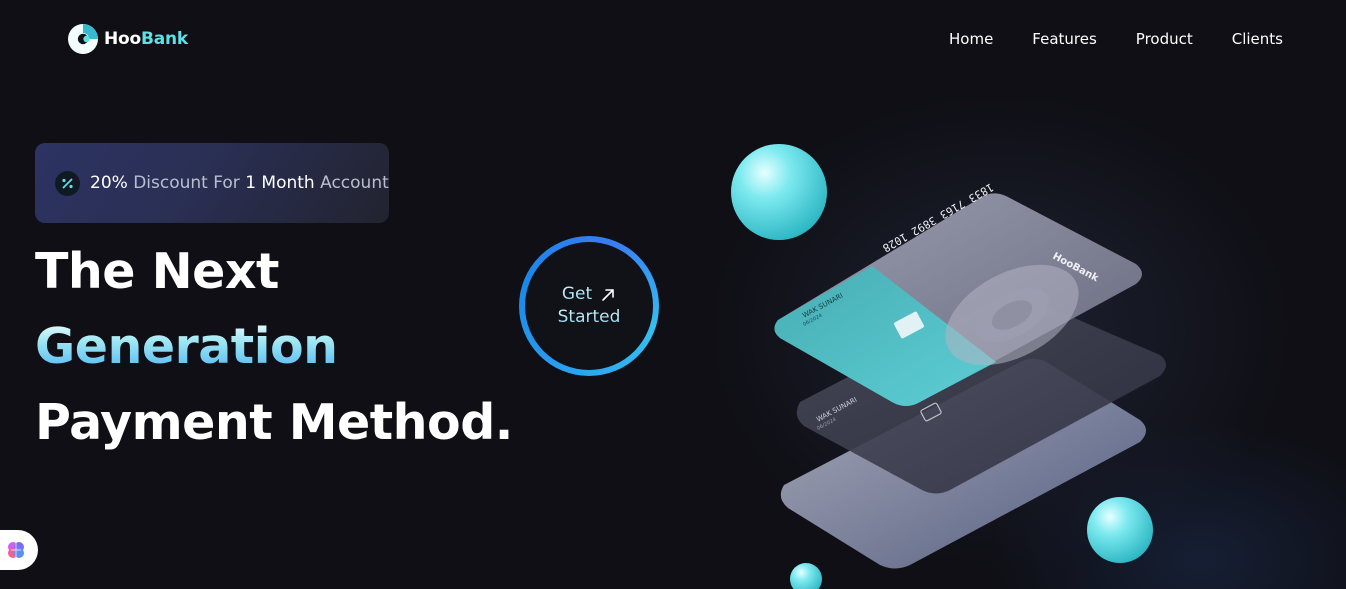 The height and width of the screenshot is (589, 1346). What do you see at coordinates (1120, 530) in the screenshot?
I see `sphere-medium` at bounding box center [1120, 530].